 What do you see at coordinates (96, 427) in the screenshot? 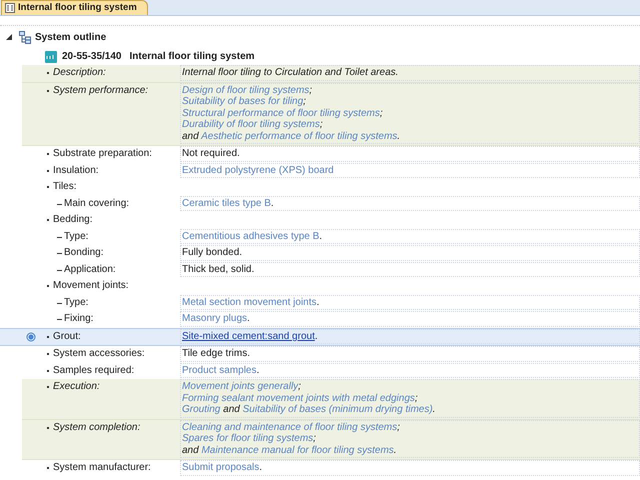
I see `field-label: System completion:` at bounding box center [96, 427].